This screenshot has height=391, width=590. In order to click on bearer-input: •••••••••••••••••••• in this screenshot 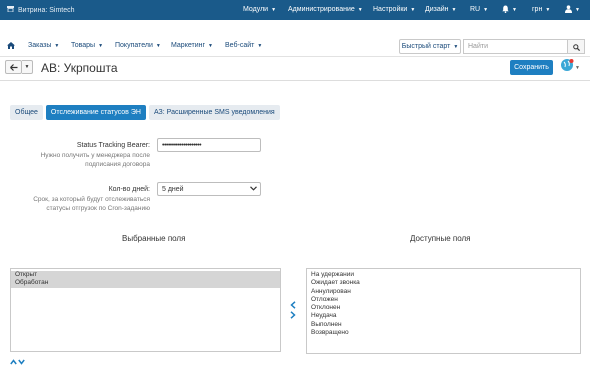, I will do `click(209, 145)`.